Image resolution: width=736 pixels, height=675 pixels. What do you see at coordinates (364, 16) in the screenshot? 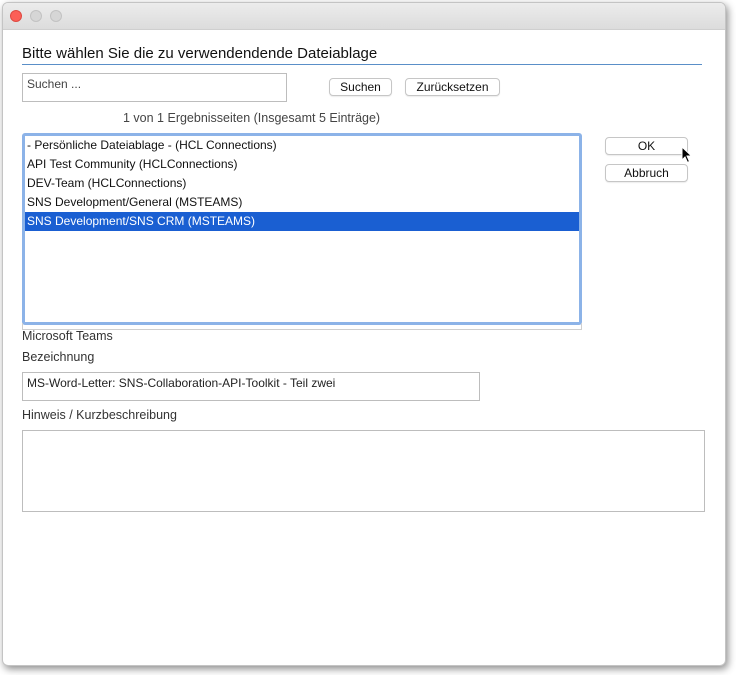
I see `title-bar` at bounding box center [364, 16].